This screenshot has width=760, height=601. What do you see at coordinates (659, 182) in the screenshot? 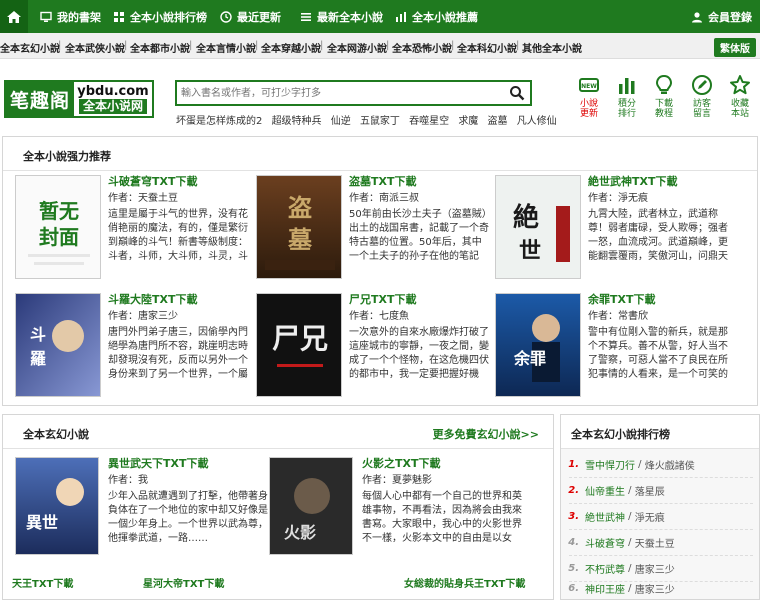
I see `book-title: 絶世武神TXT下載` at bounding box center [659, 182].